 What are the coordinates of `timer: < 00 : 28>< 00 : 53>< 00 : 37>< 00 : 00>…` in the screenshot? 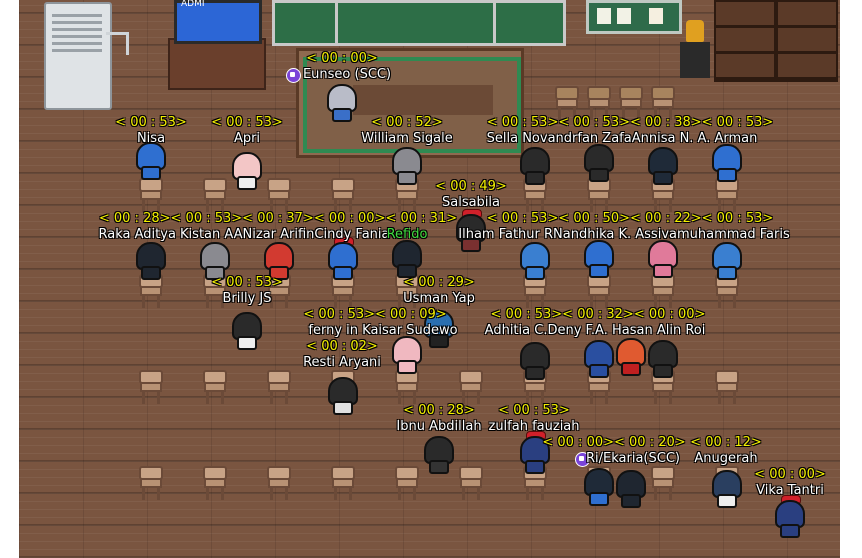 It's located at (278, 218).